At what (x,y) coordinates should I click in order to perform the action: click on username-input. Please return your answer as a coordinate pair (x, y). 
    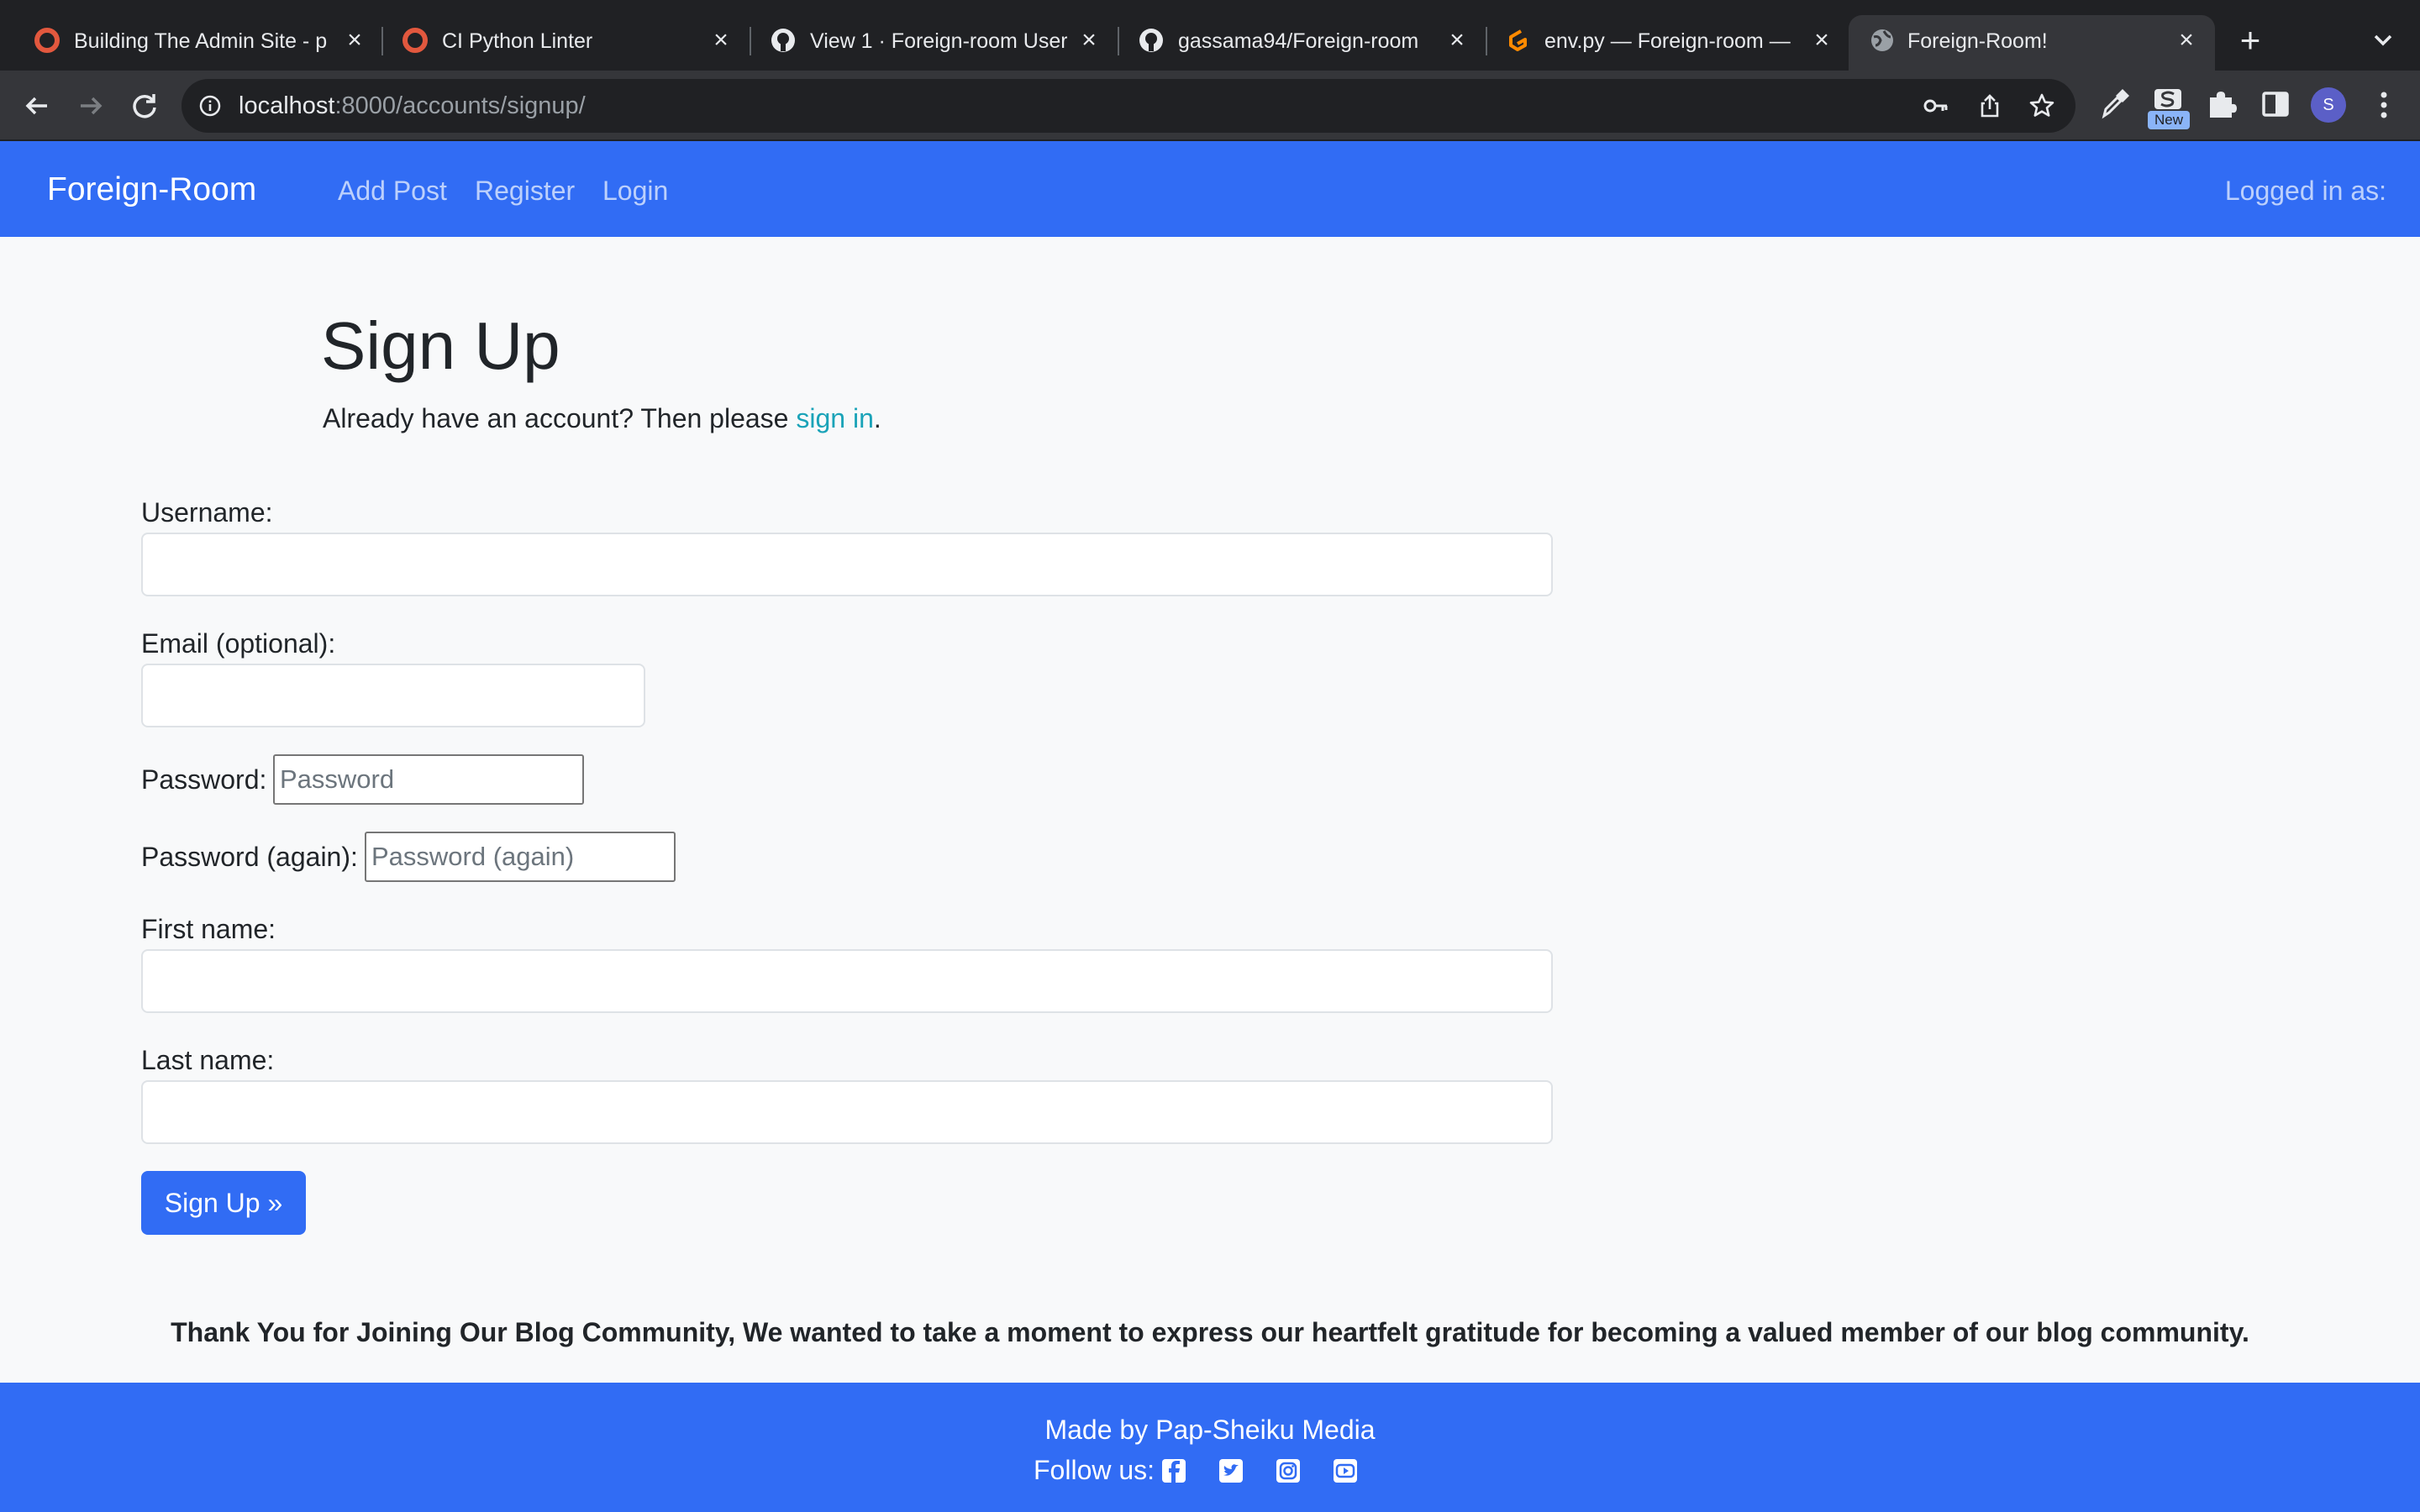
    Looking at the image, I should click on (847, 564).